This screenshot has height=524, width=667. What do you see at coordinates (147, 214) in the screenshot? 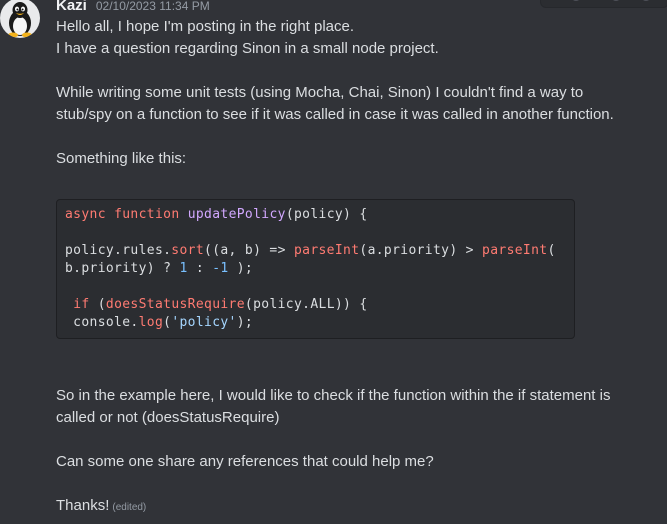
I see `code-keyword: function` at bounding box center [147, 214].